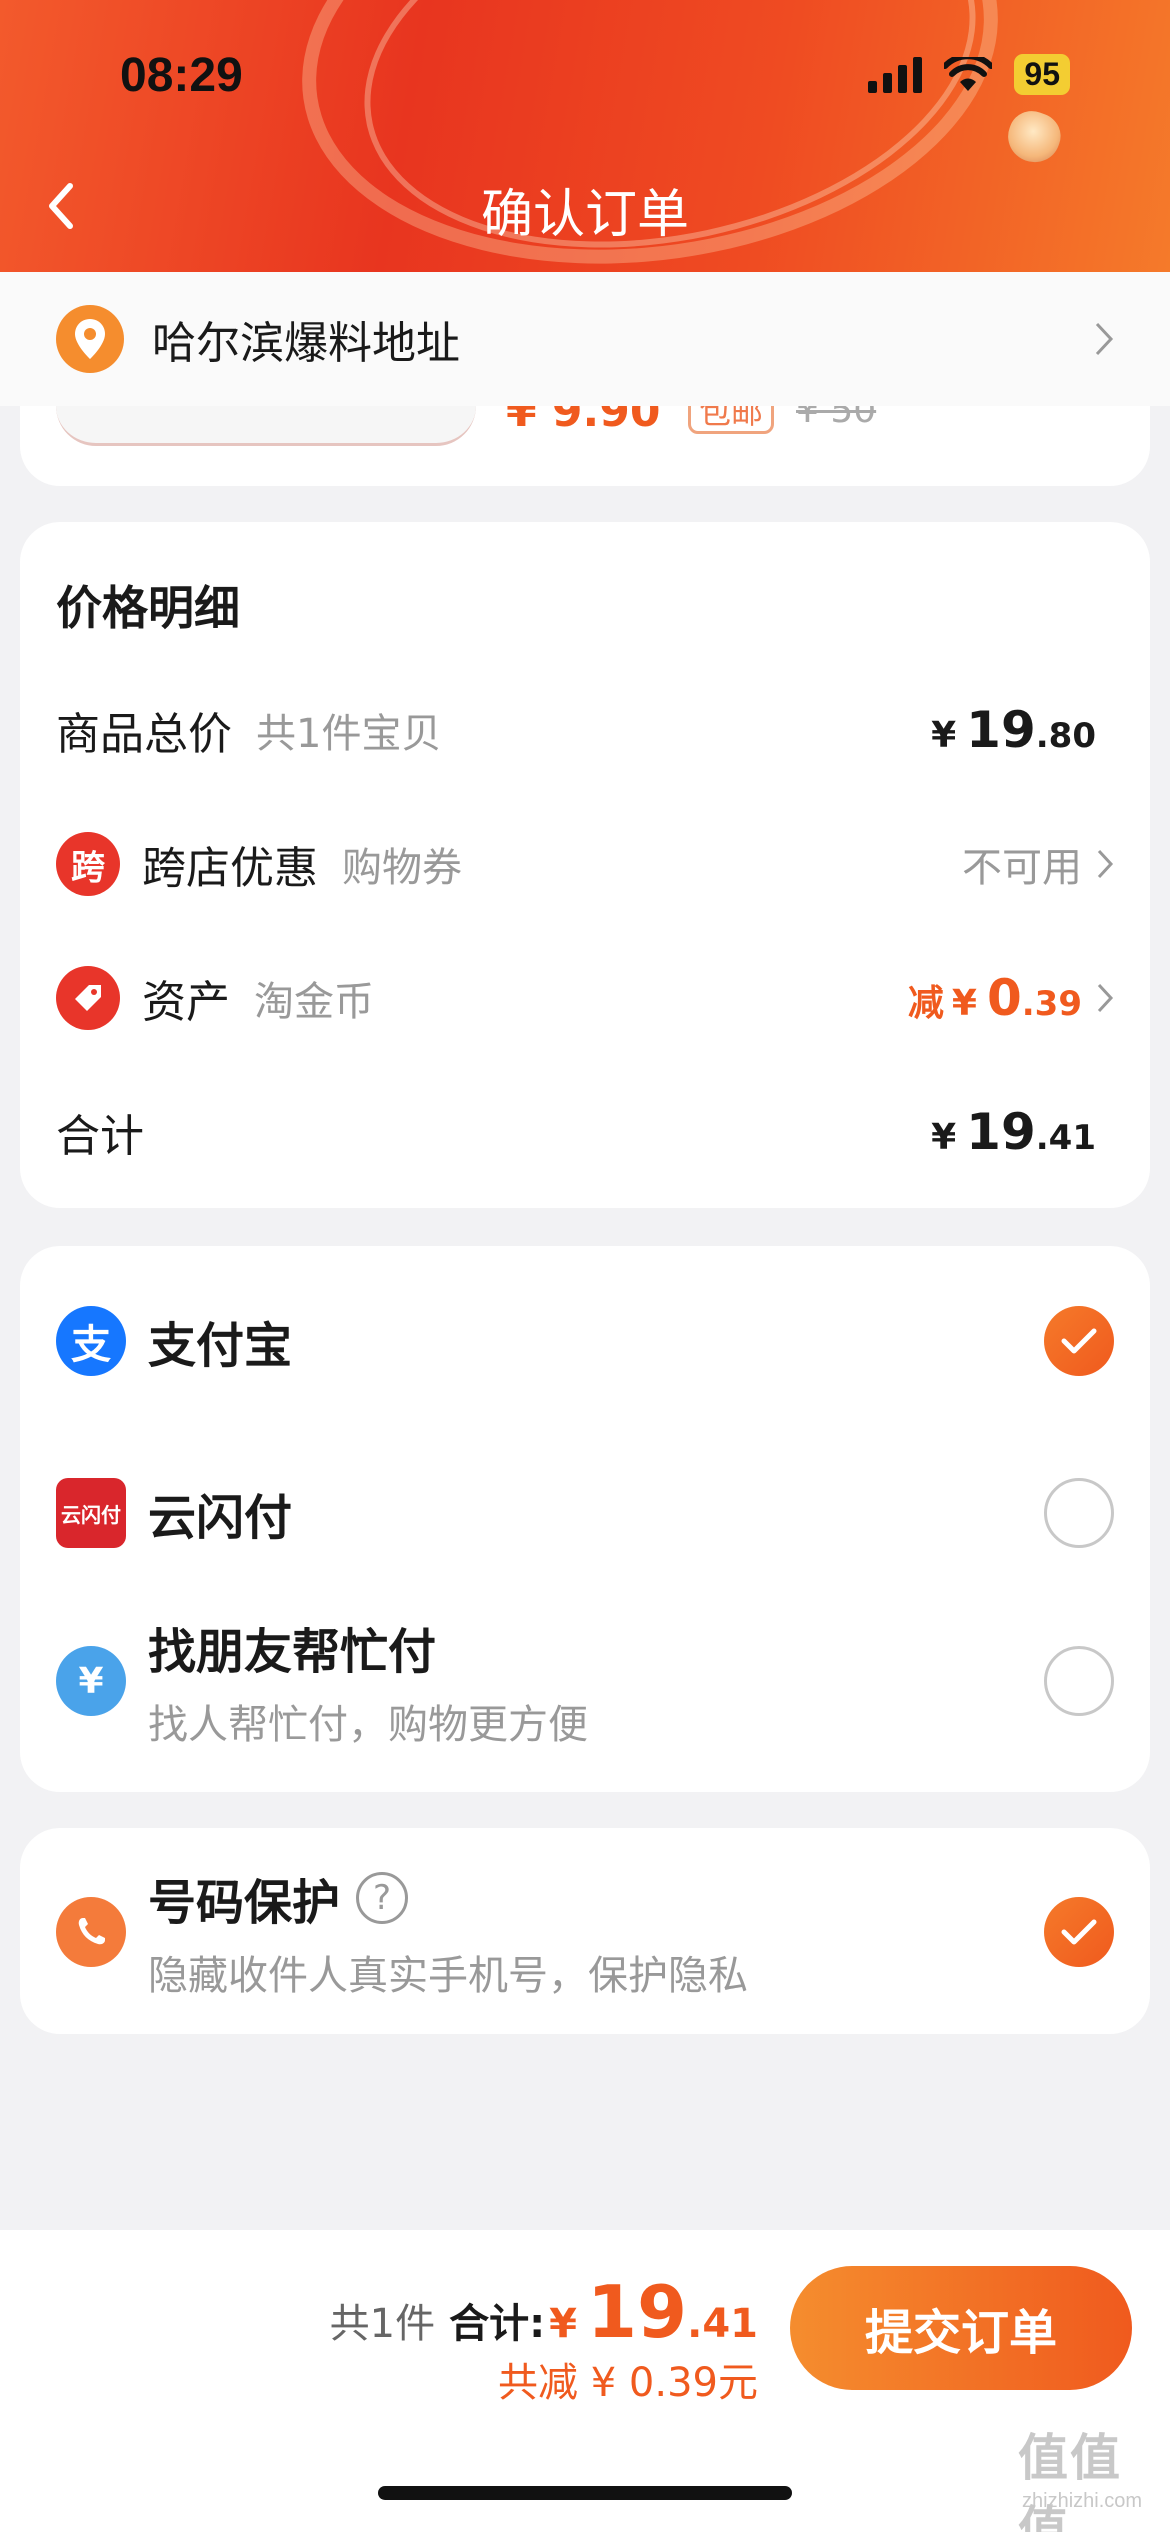  What do you see at coordinates (1082, 2501) in the screenshot?
I see `watermark-url: zhizhizhi.com` at bounding box center [1082, 2501].